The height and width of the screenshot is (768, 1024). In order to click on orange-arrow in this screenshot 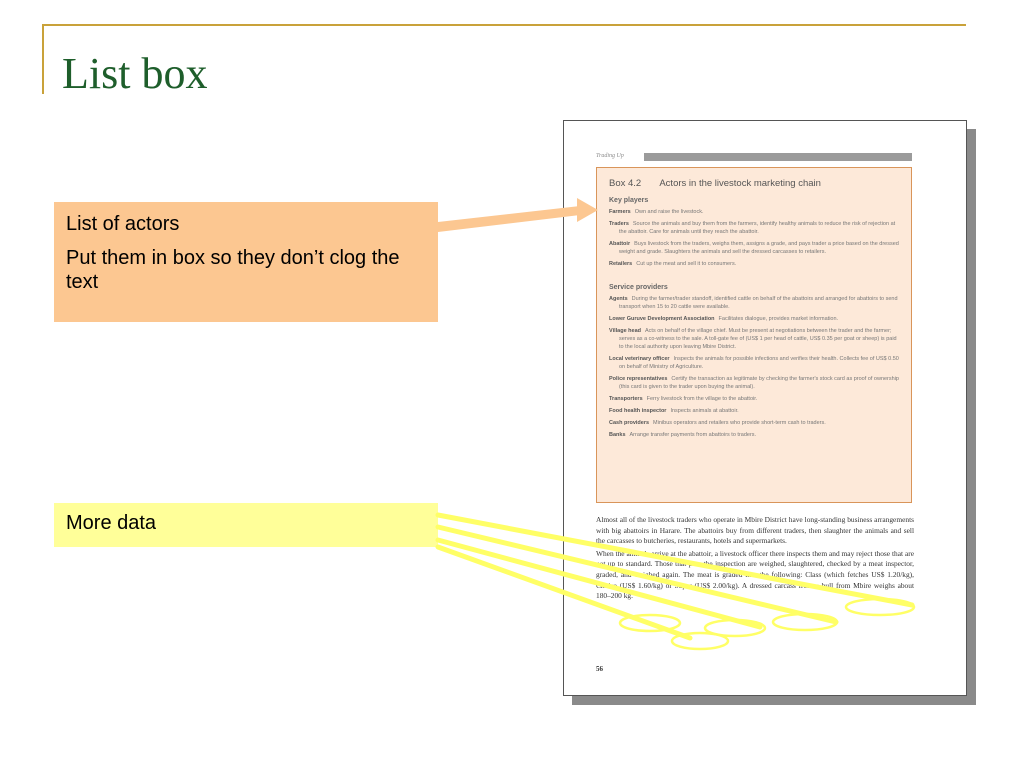, I will do `click(518, 215)`.